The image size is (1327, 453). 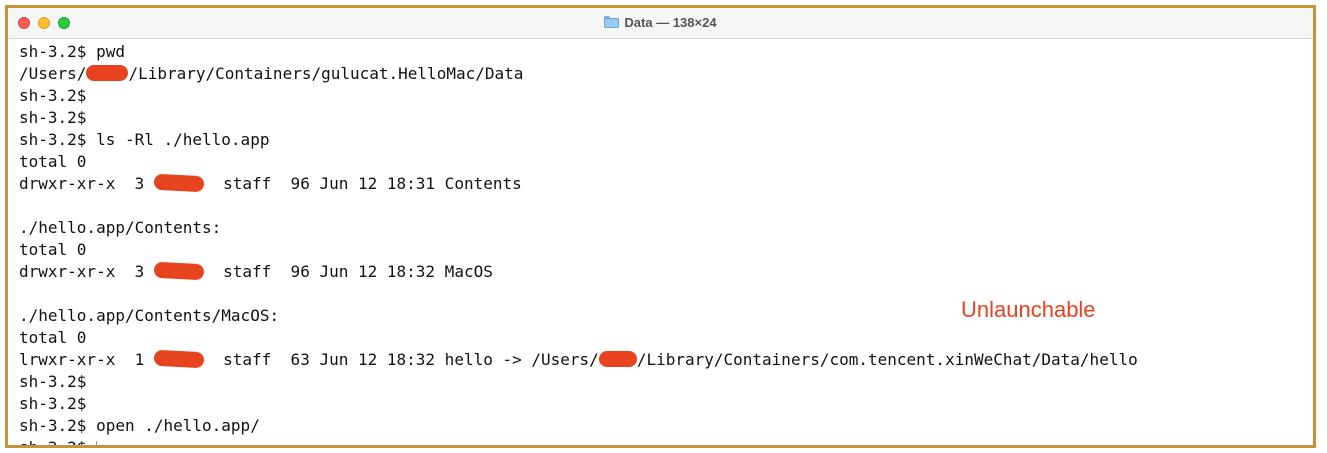 I want to click on terminal-line-text: staff 96 Jun 12 18:31 Contents, so click(x=362, y=183).